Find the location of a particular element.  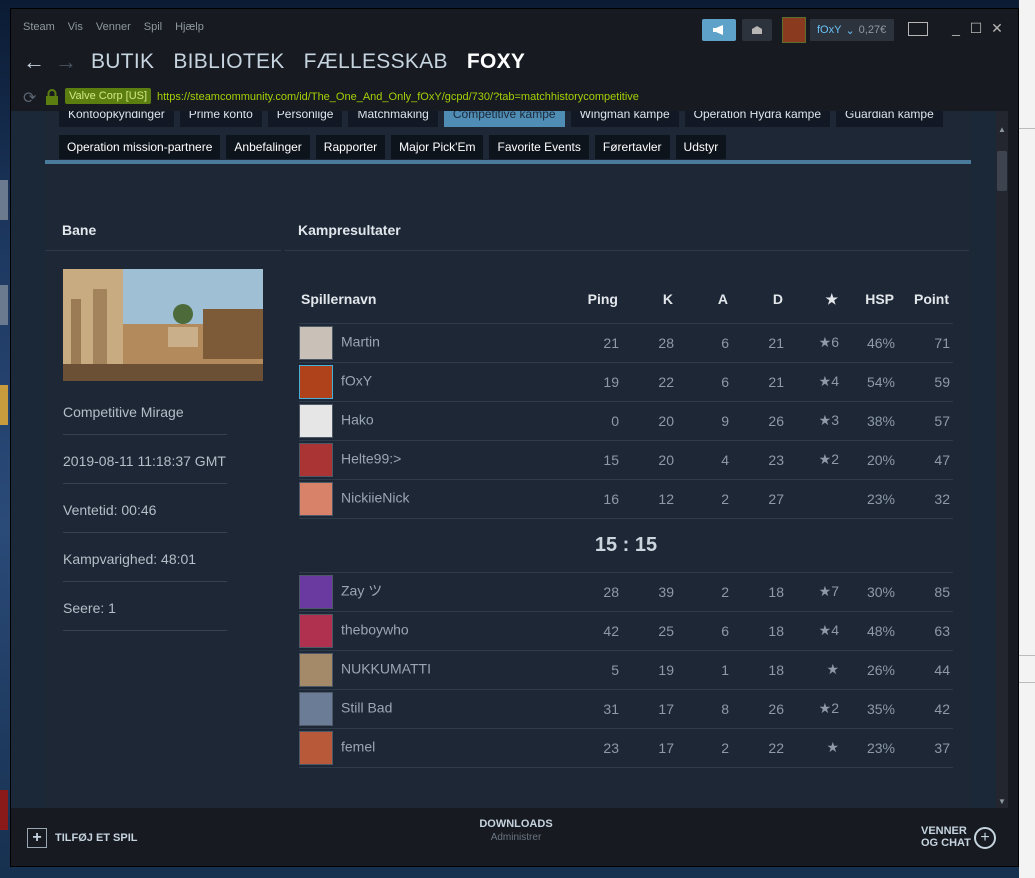

add-friend-icon: + is located at coordinates (985, 838).